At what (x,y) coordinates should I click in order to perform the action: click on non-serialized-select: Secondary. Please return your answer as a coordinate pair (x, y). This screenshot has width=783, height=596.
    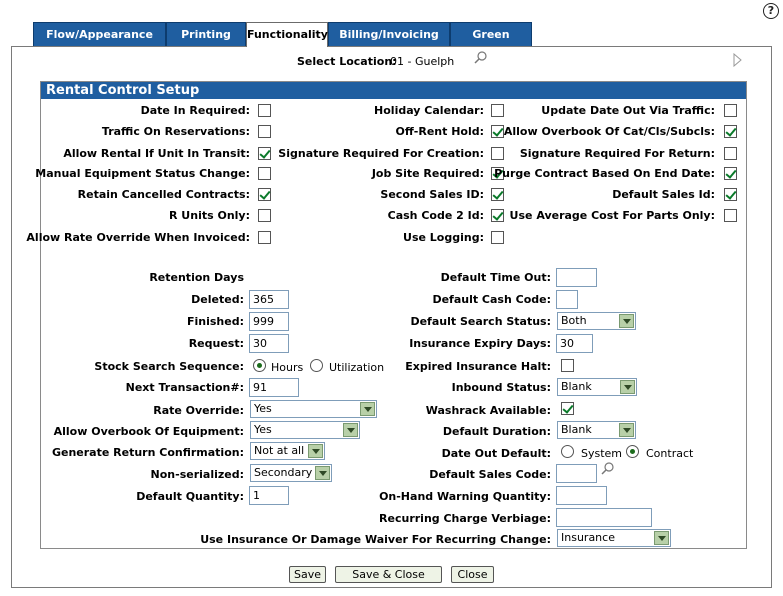
    Looking at the image, I should click on (291, 473).